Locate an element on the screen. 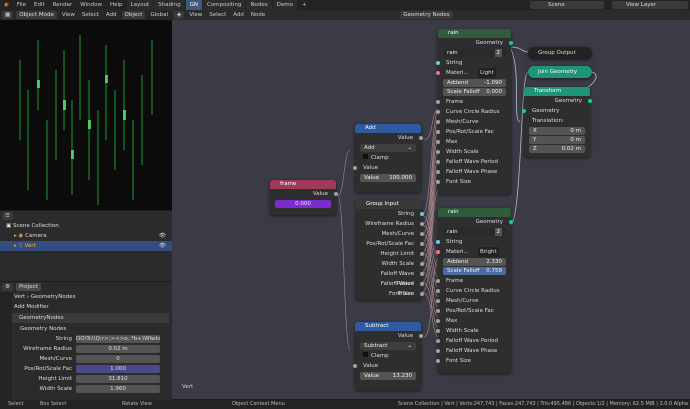 This screenshot has width=690, height=409. blender-logo-icon: ◉ is located at coordinates (6, 5).